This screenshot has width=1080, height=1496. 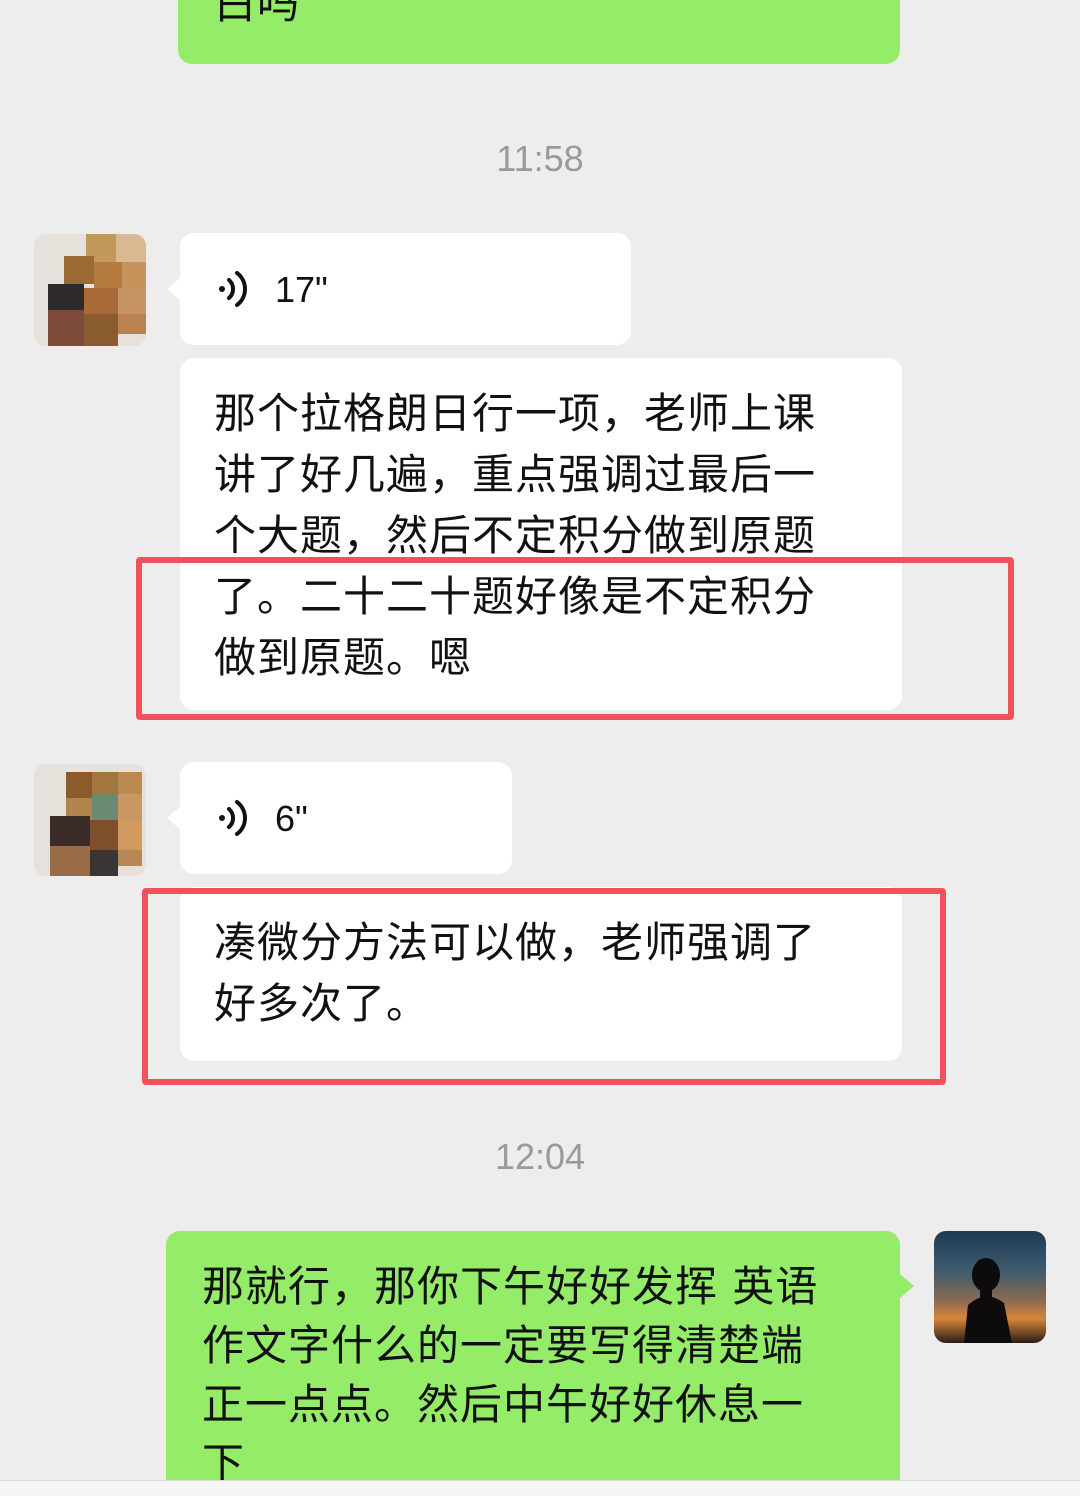 I want to click on voice-message-bubble: 17", so click(x=405, y=289).